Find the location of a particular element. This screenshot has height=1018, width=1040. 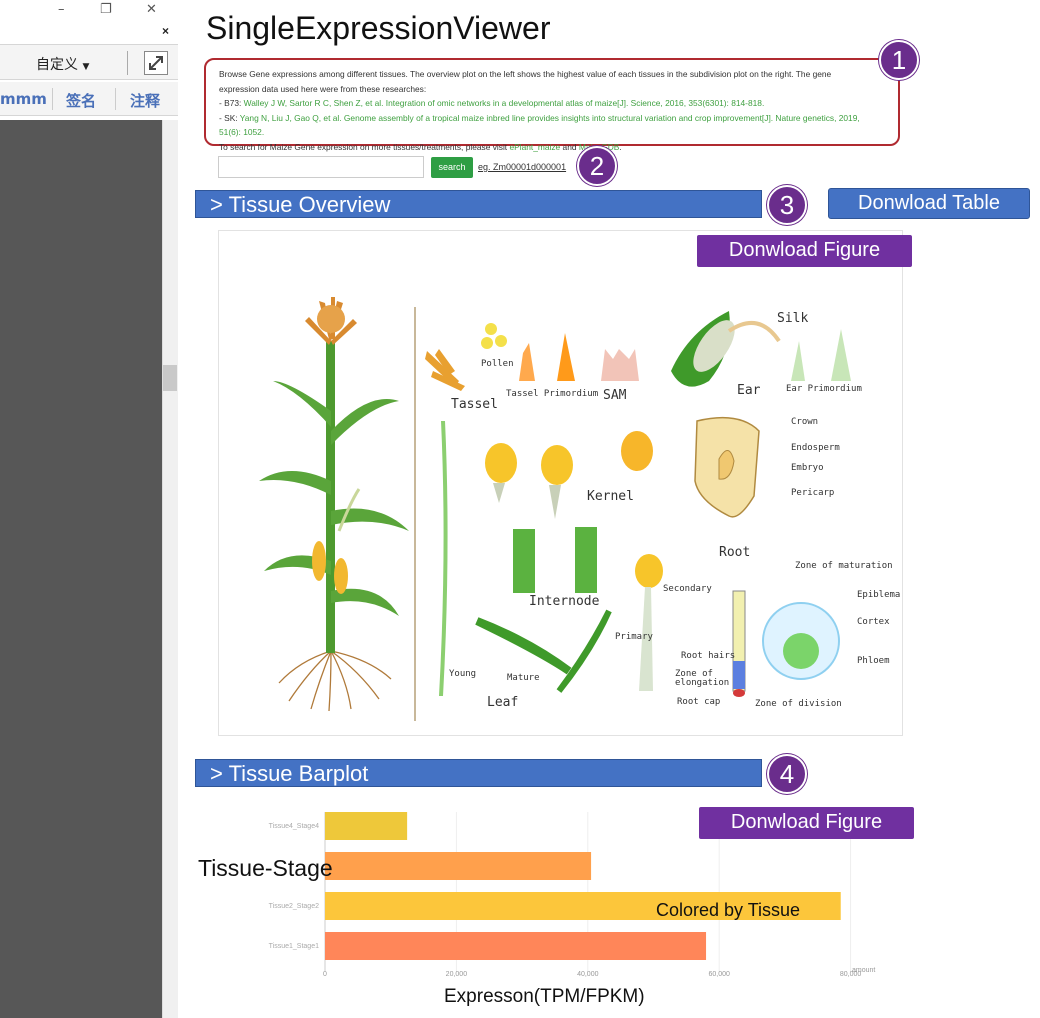

label-primary: Primary is located at coordinates (634, 637).